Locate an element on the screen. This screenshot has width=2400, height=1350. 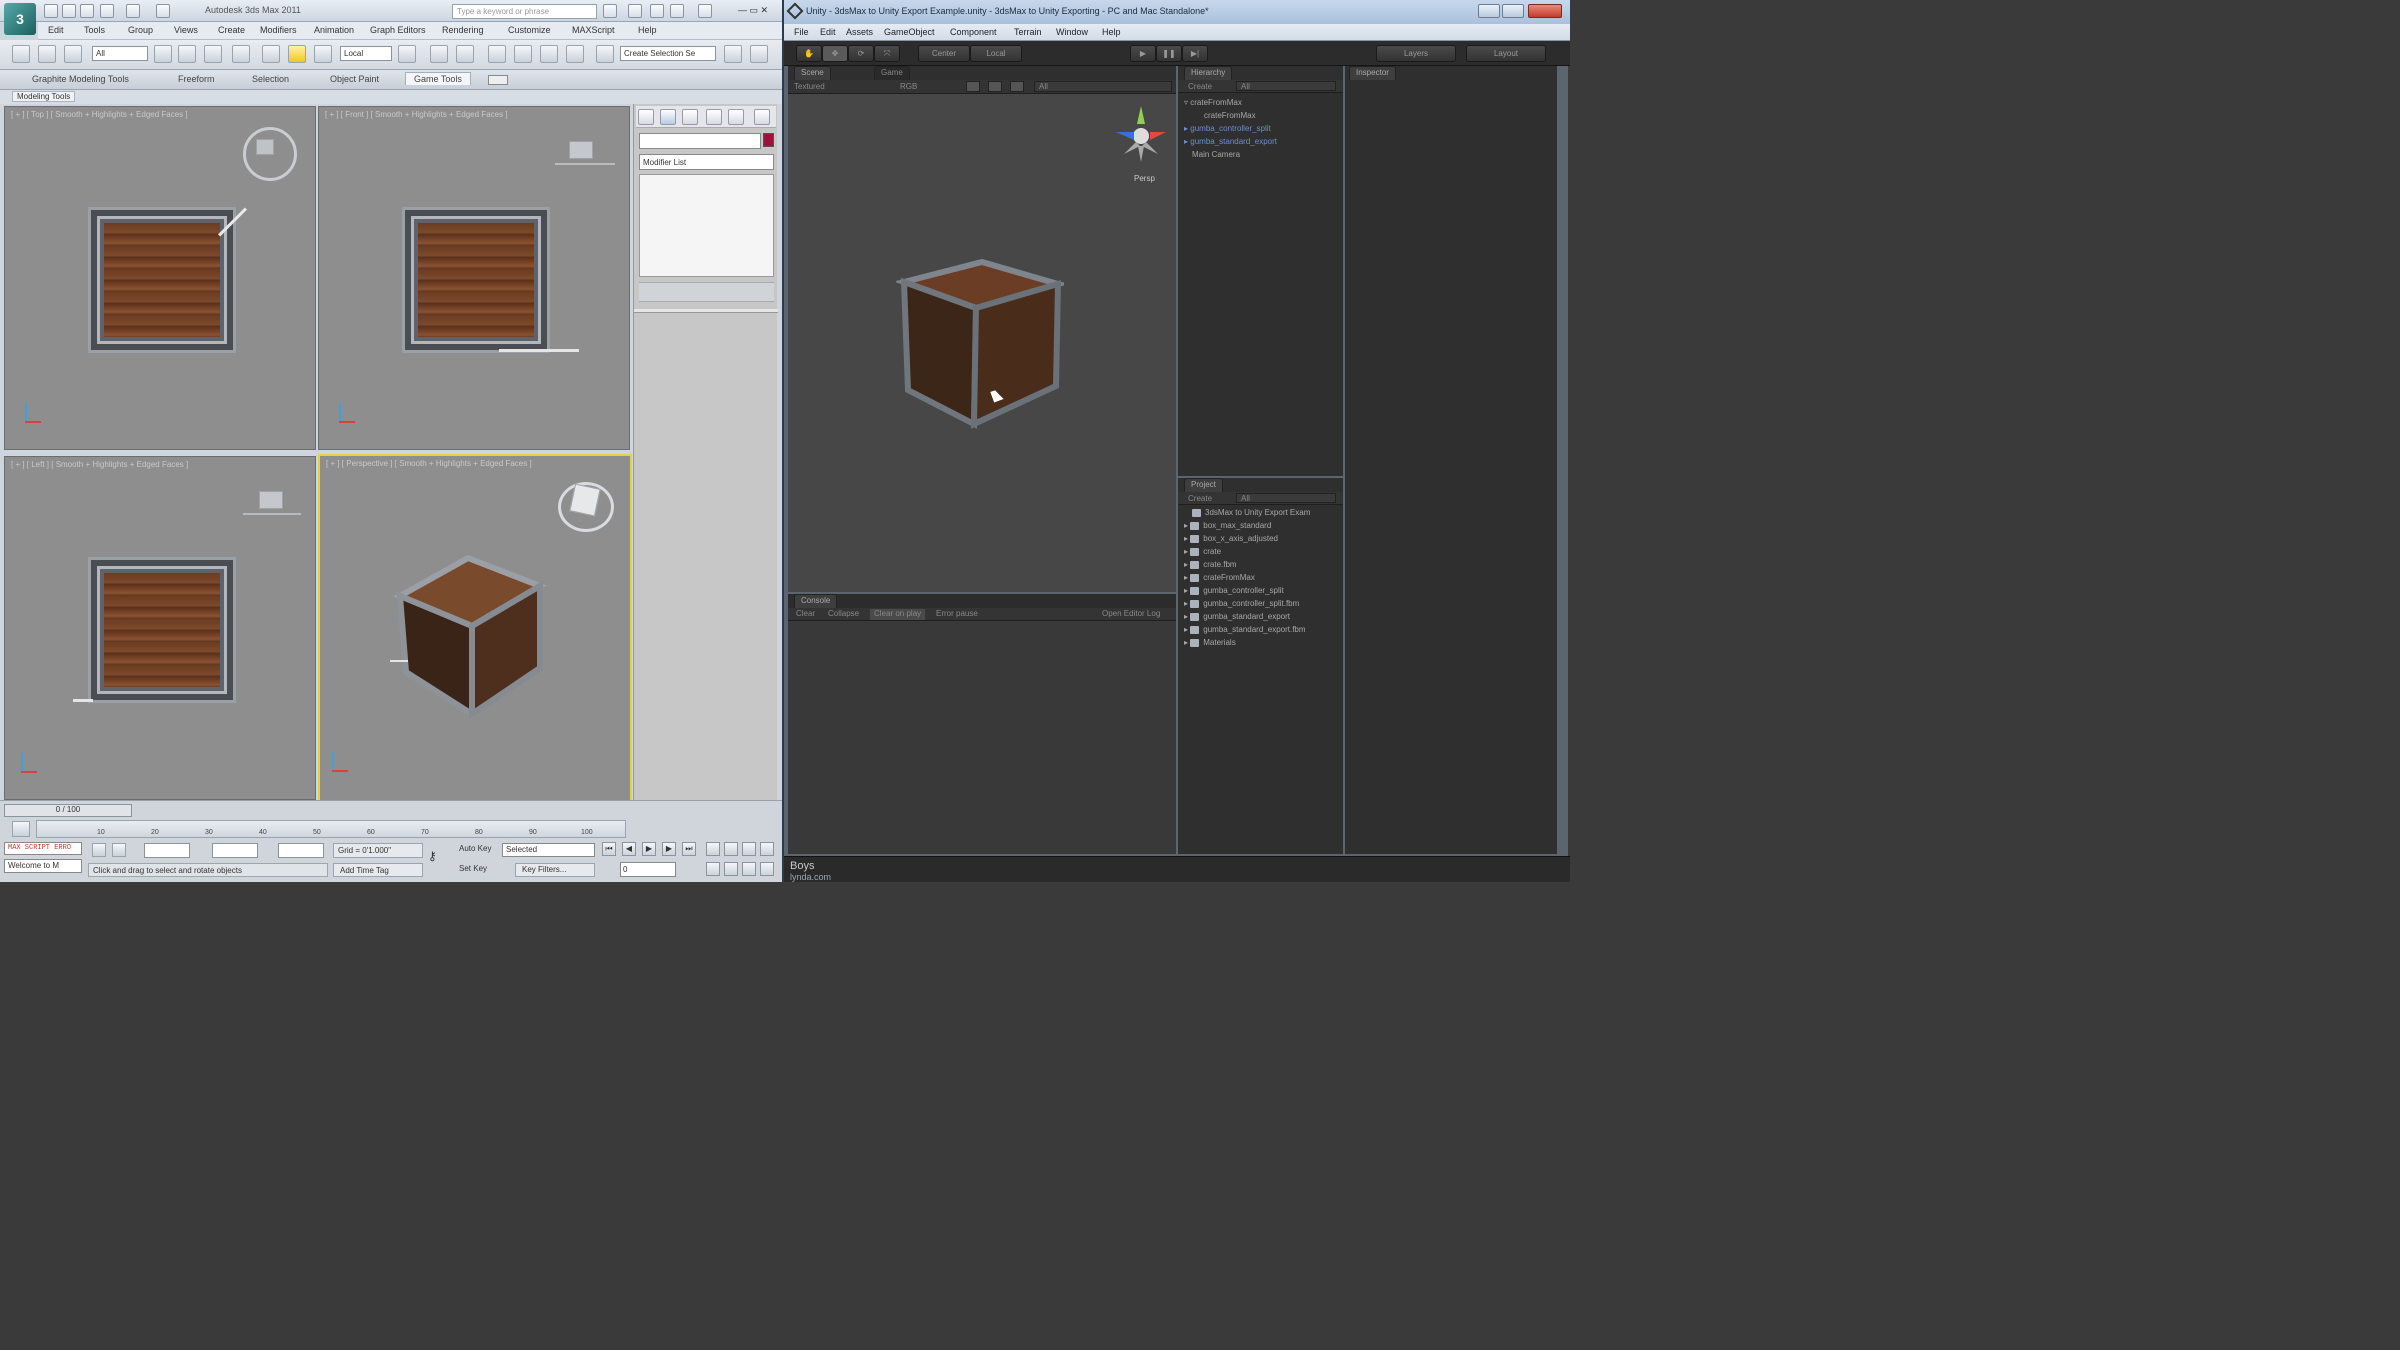
orbit-icon is located at coordinates (749, 869).